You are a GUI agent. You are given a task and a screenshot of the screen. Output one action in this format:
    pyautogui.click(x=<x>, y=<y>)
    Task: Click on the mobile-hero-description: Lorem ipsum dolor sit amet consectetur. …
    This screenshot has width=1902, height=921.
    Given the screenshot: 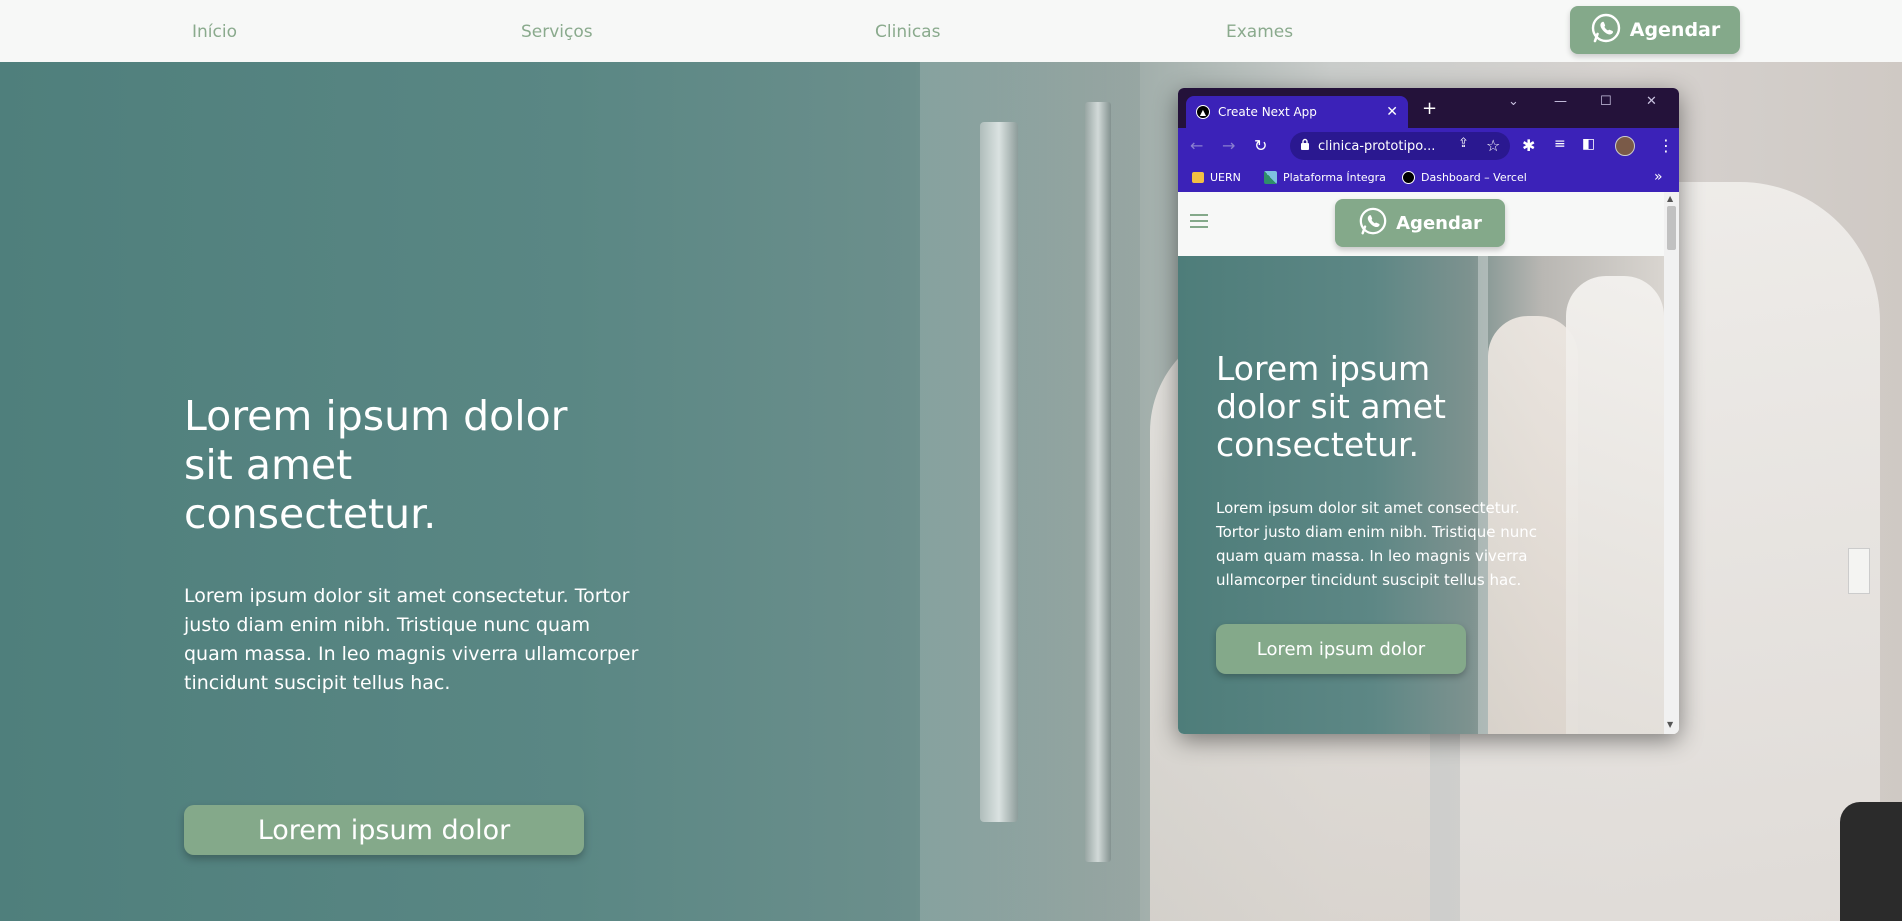 What is the action you would take?
    pyautogui.click(x=1376, y=544)
    